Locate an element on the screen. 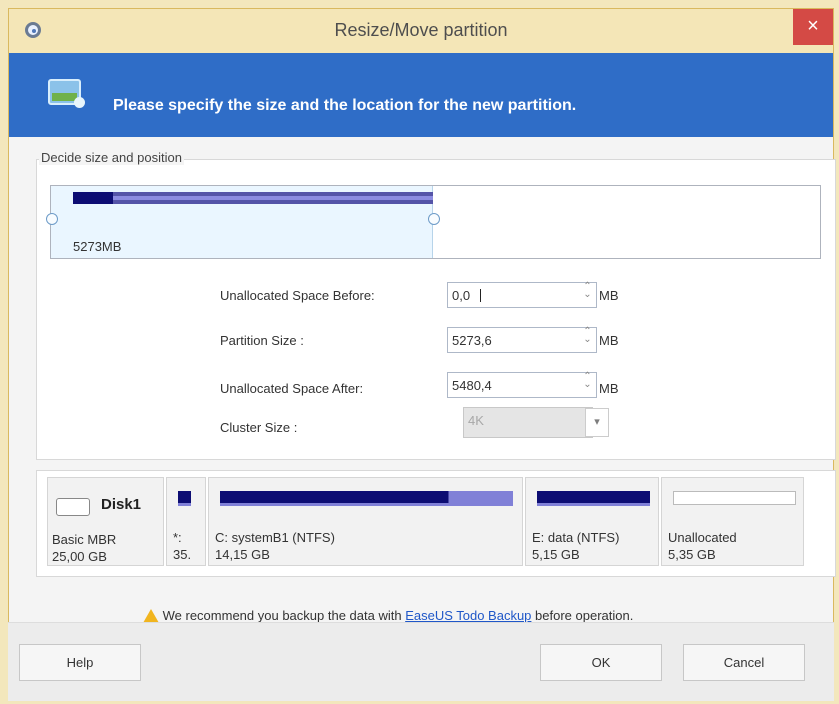  unallocated-bar is located at coordinates (734, 498).